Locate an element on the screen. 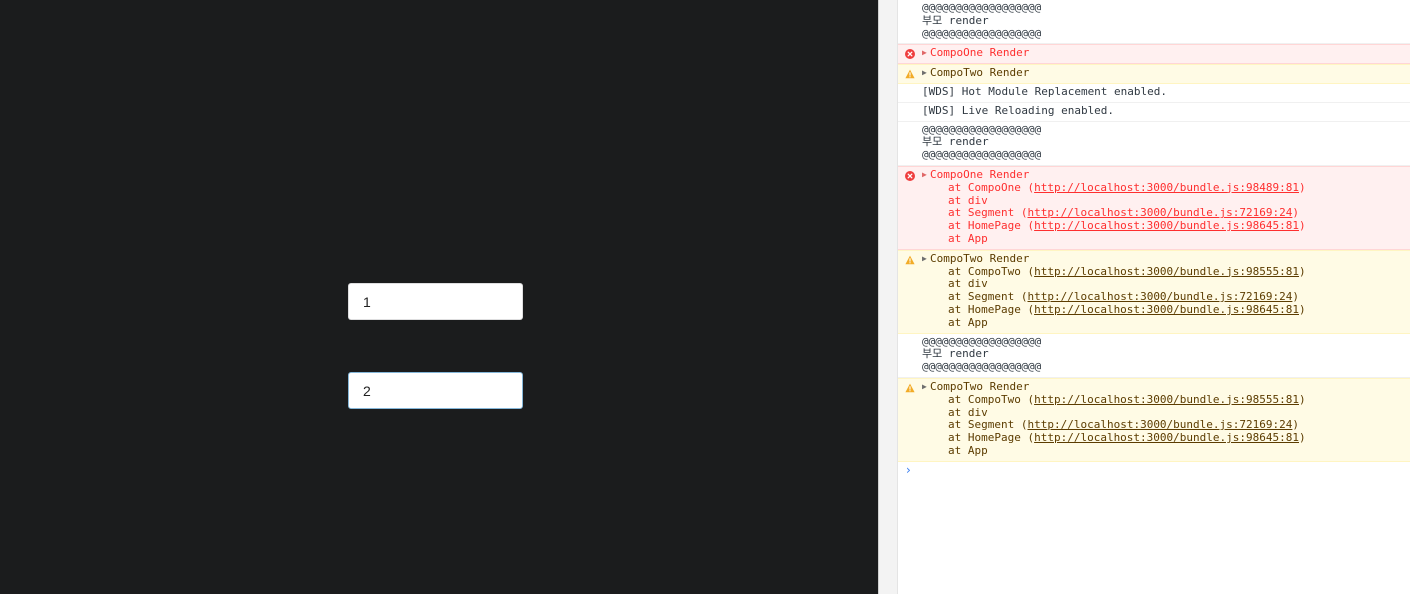 This screenshot has width=1410, height=594. console-message-error: ▶ CompoOne Render is located at coordinates (1154, 54).